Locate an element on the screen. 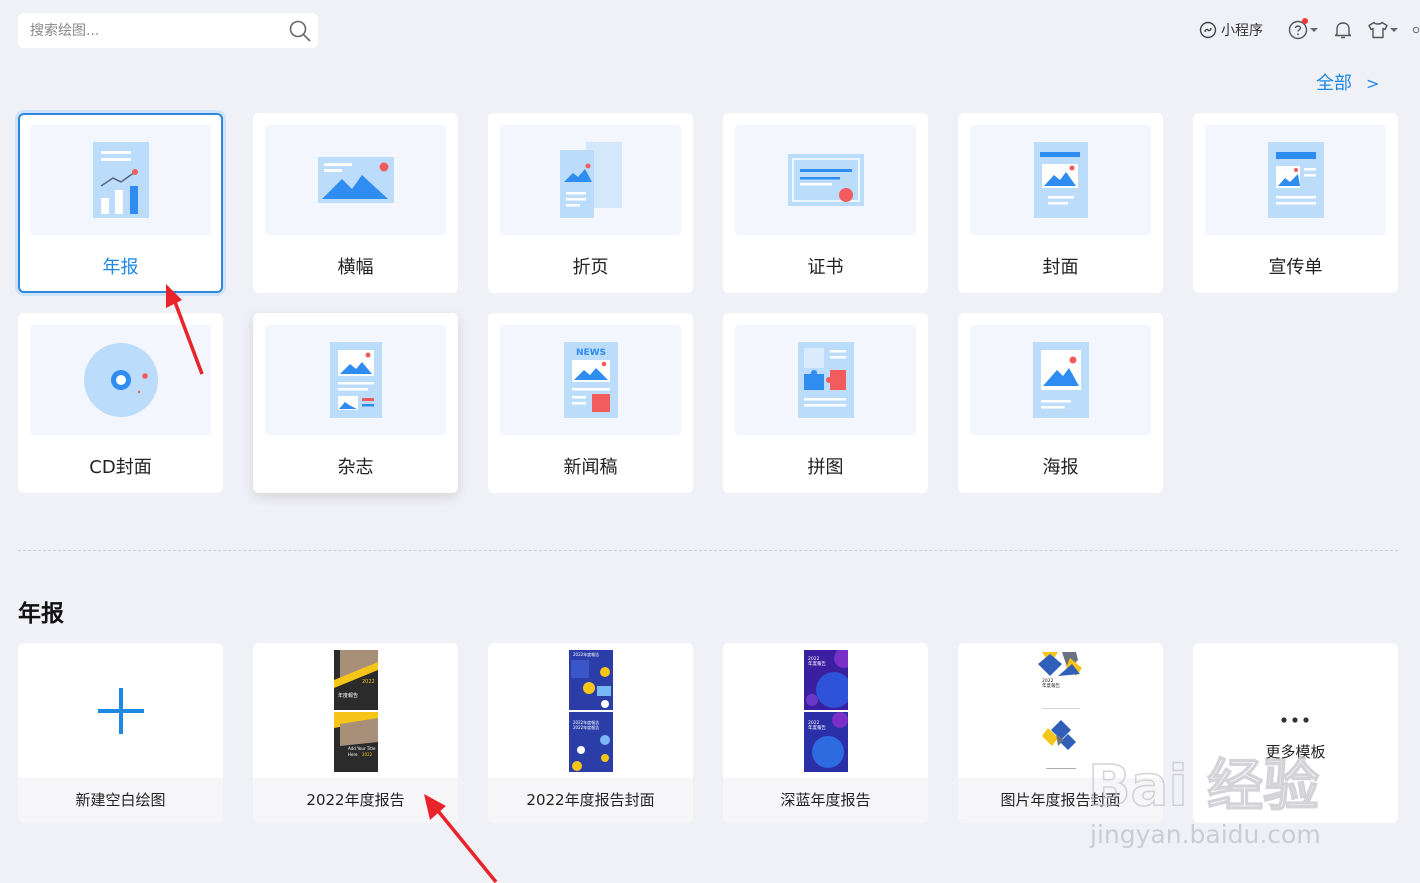 Image resolution: width=1420 pixels, height=883 pixels. category-cd-cover: CD封面 is located at coordinates (120, 403).